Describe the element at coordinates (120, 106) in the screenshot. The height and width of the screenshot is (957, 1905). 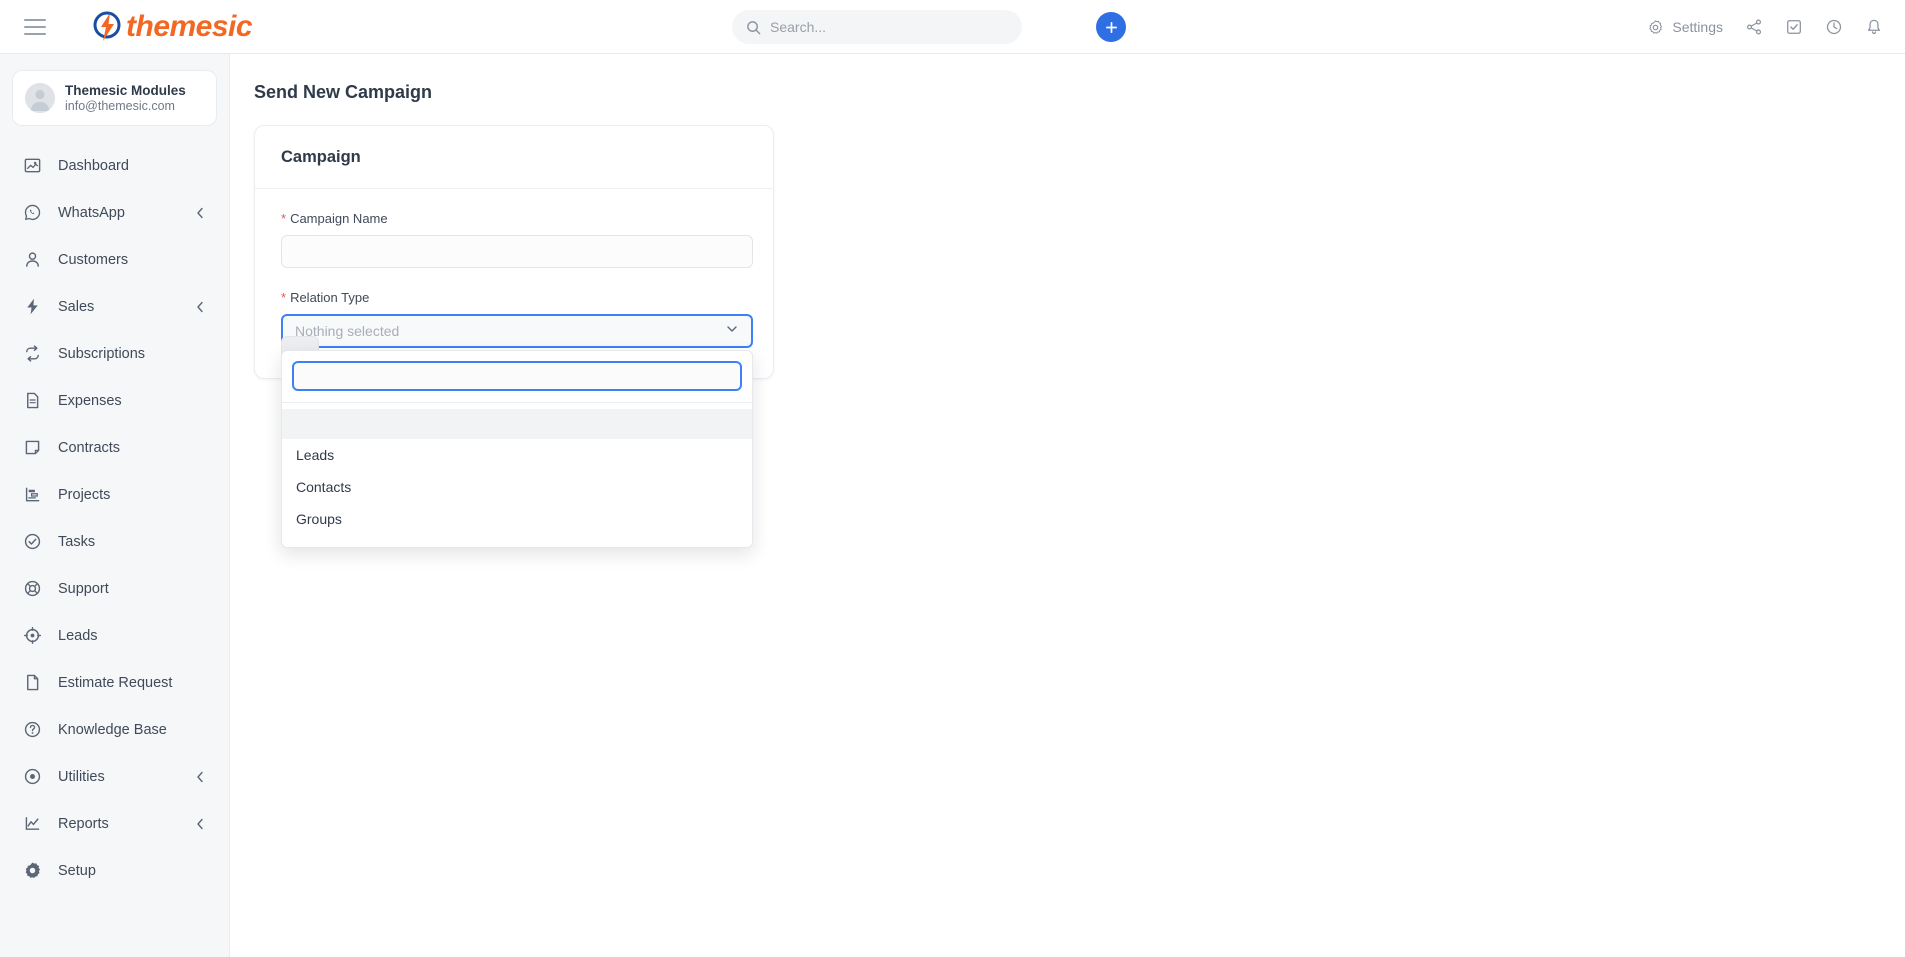
I see `profile-email: info@themesic.com` at that location.